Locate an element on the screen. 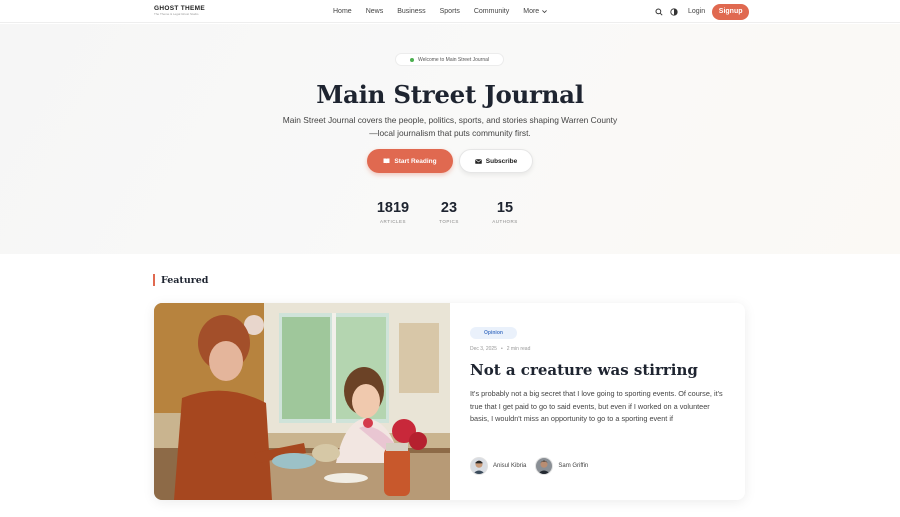 Image resolution: width=900 pixels, height=517 pixels. post-tag-badge: Opinion is located at coordinates (493, 333).